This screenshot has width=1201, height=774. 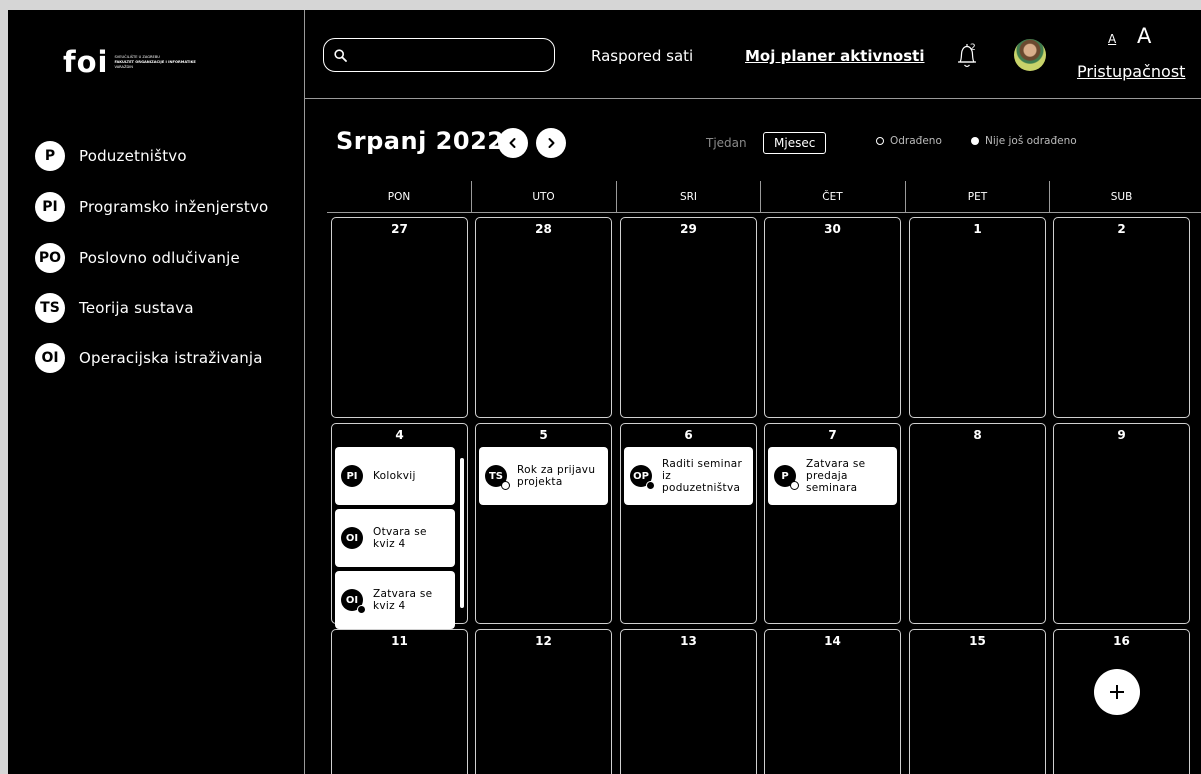 What do you see at coordinates (1144, 36) in the screenshot?
I see `font-size-large-button: A` at bounding box center [1144, 36].